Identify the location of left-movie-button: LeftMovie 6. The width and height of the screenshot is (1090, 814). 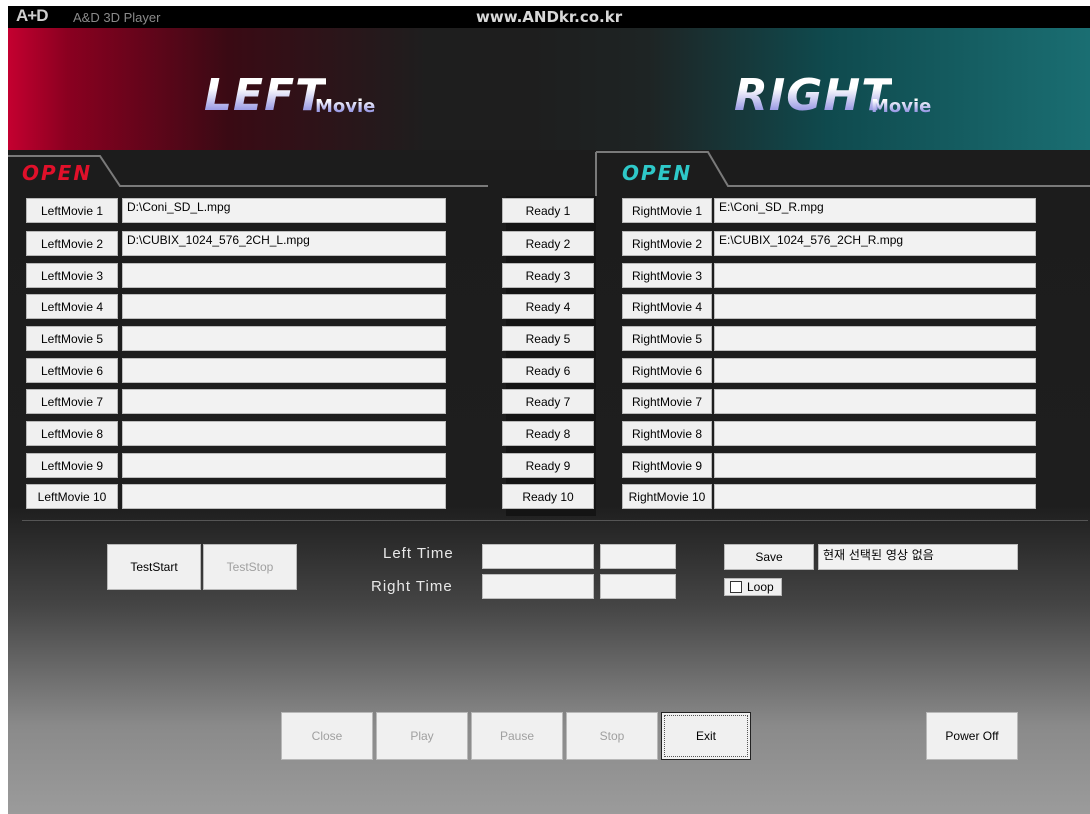
(72, 370).